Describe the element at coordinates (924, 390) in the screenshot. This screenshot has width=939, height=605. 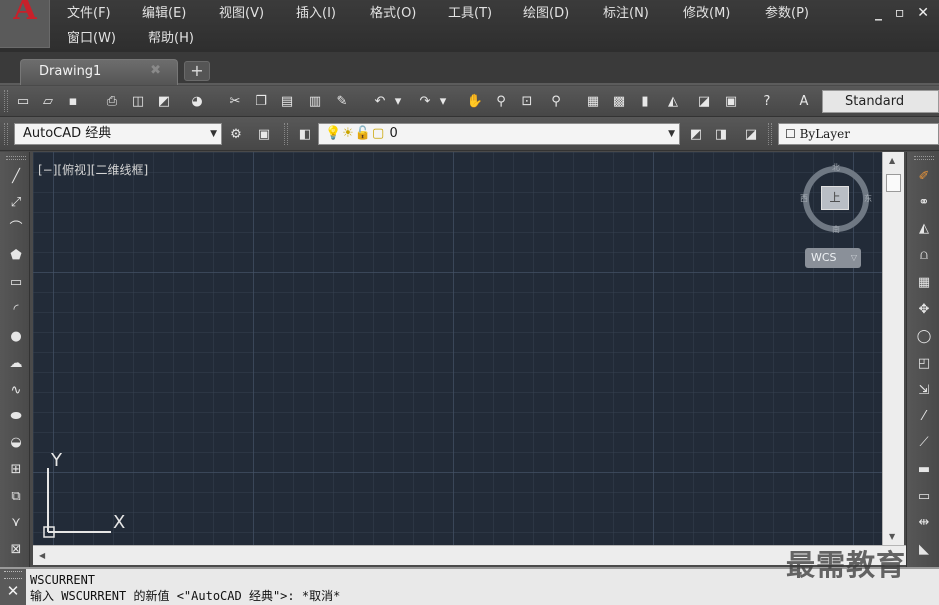
I see `stretch-icon: ⇲` at that location.